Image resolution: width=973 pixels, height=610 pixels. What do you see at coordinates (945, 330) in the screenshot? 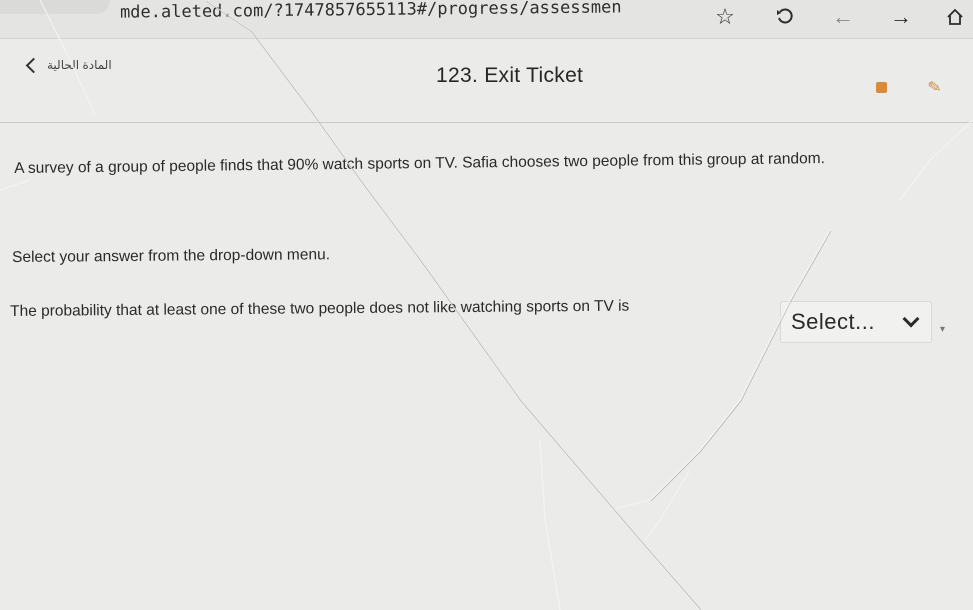
I see `accessibility-icon: ▾` at bounding box center [945, 330].